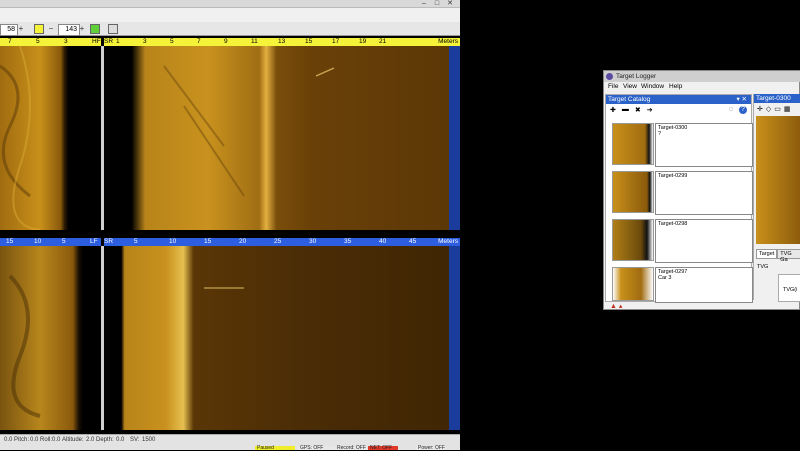 Image resolution: width=800 pixels, height=451 pixels. I want to click on gps-indicator: GPS: OFF, so click(316, 448).